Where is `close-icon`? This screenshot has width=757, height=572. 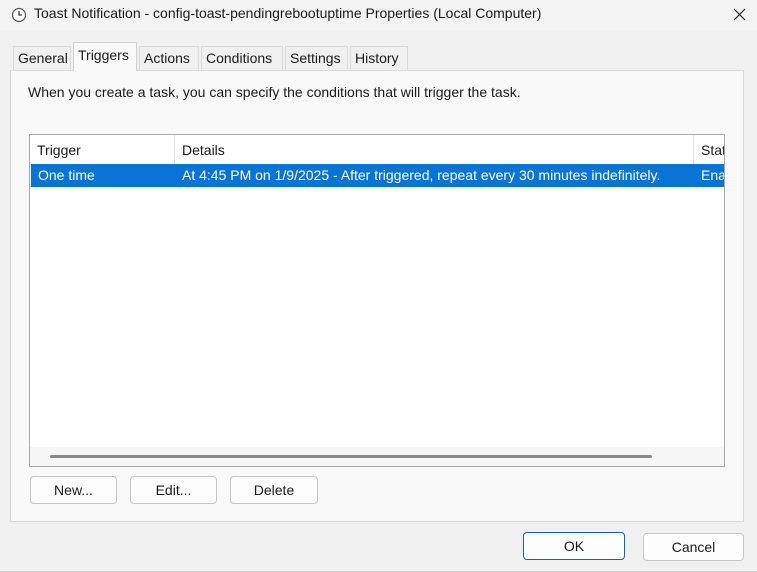
close-icon is located at coordinates (739, 14).